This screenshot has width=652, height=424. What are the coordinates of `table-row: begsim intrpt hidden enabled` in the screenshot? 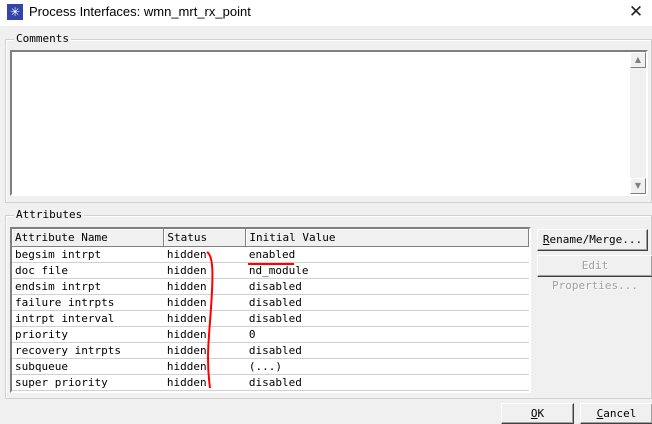 It's located at (270, 254).